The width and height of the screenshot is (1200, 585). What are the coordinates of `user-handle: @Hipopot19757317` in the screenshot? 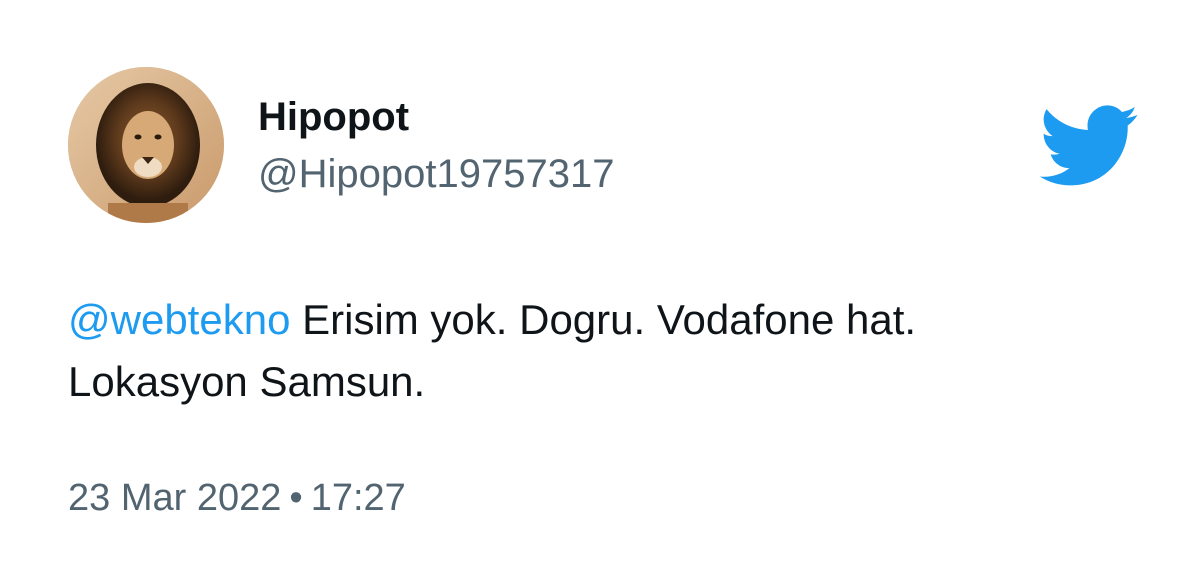 It's located at (436, 174).